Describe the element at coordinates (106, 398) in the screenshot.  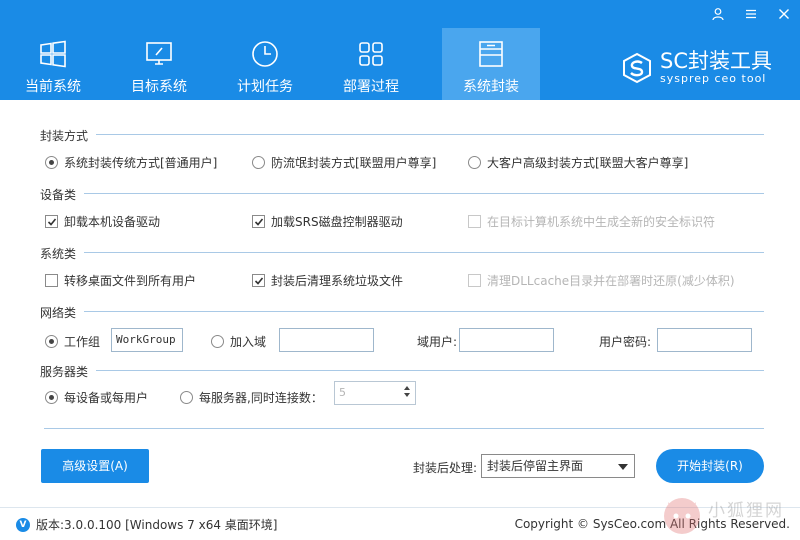
I see `option-label: 每设备或每用户` at that location.